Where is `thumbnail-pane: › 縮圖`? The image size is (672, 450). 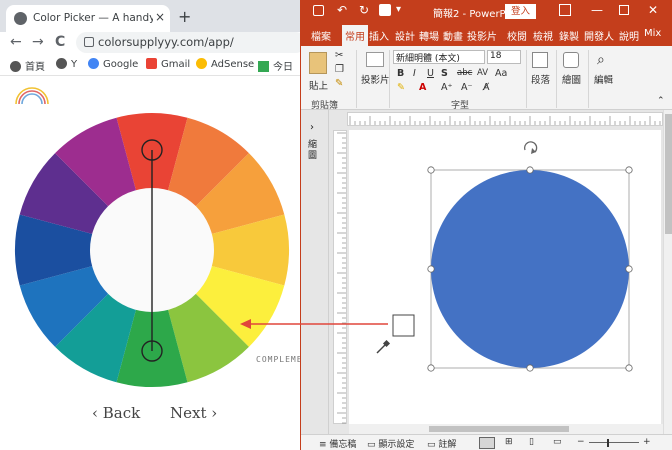 thumbnail-pane: › 縮圖 is located at coordinates (315, 272).